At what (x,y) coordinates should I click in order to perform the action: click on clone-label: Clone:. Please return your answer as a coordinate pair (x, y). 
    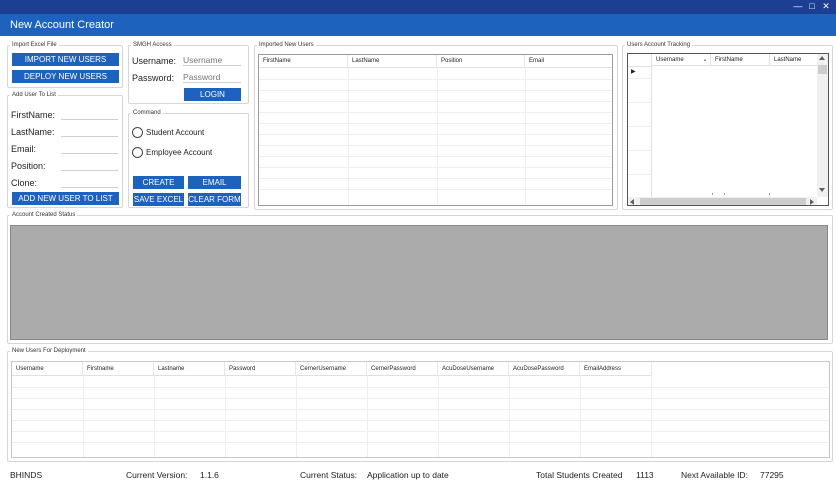
    Looking at the image, I should click on (24, 183).